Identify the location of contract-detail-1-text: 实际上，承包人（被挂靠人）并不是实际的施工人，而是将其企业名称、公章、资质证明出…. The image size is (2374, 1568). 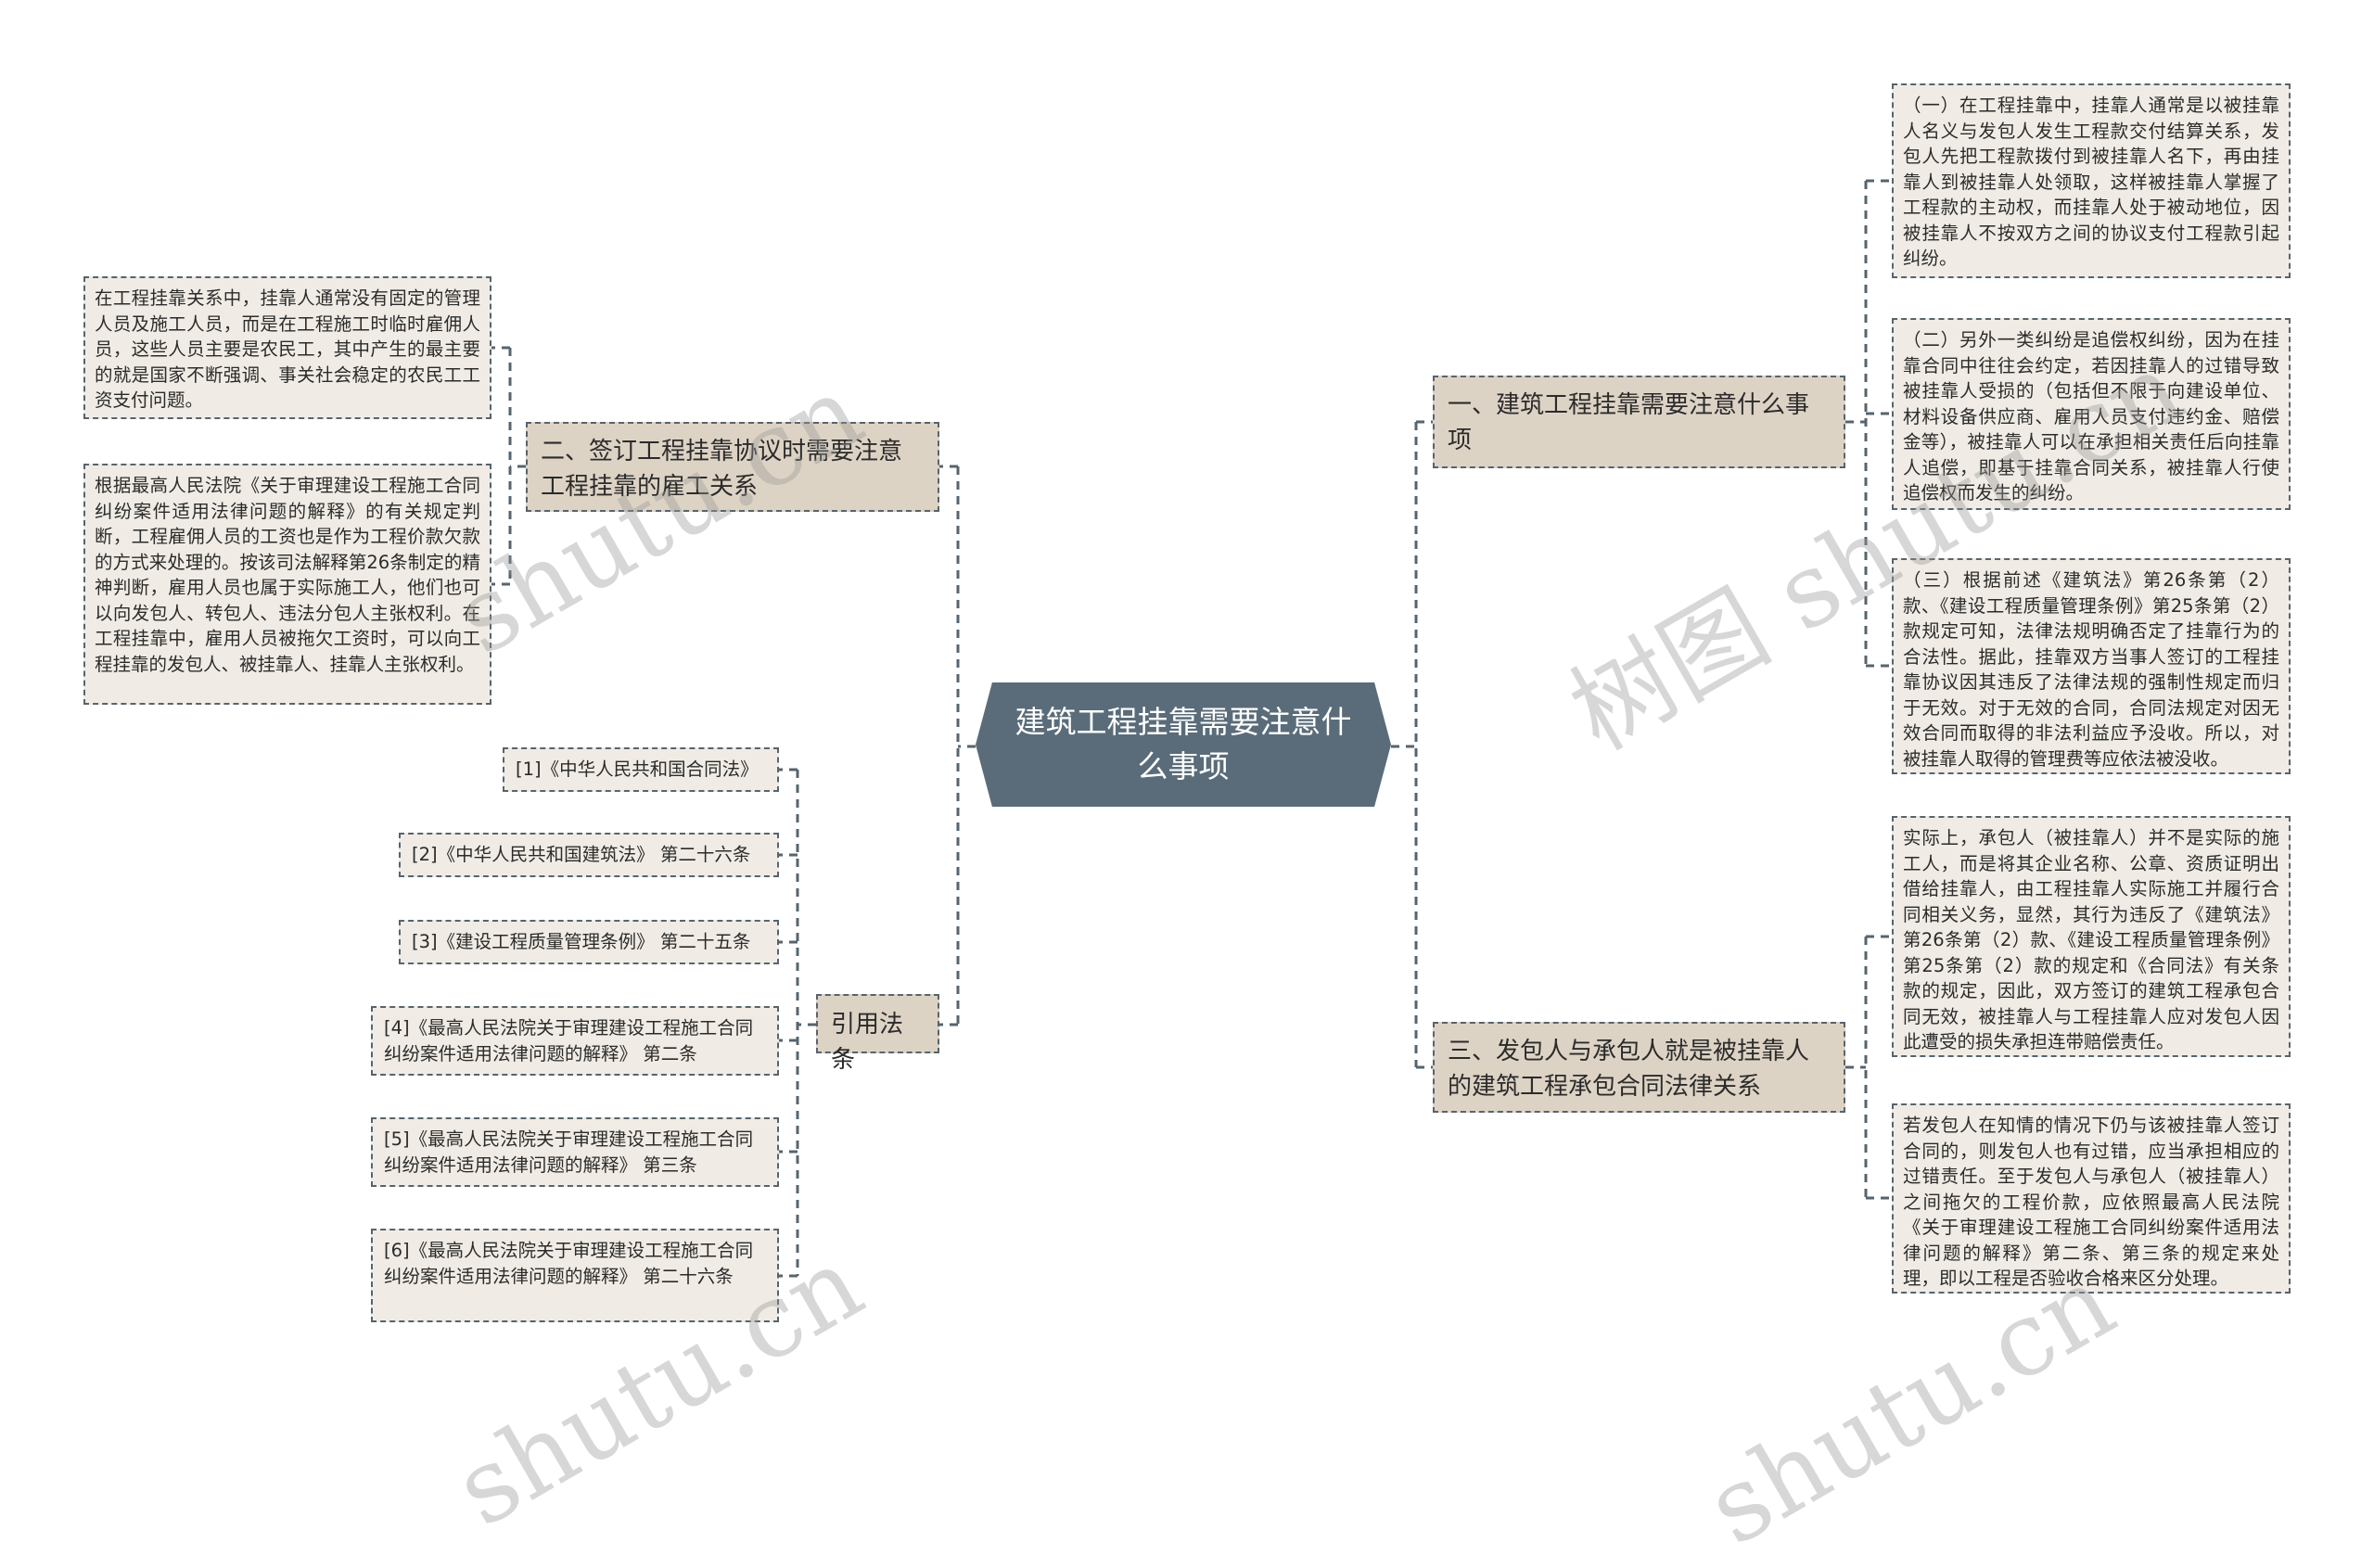
(2091, 939).